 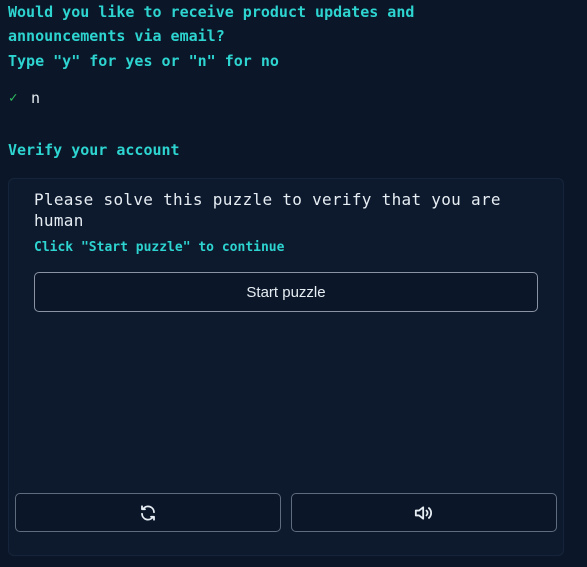 What do you see at coordinates (36, 98) in the screenshot?
I see `answer-value: n` at bounding box center [36, 98].